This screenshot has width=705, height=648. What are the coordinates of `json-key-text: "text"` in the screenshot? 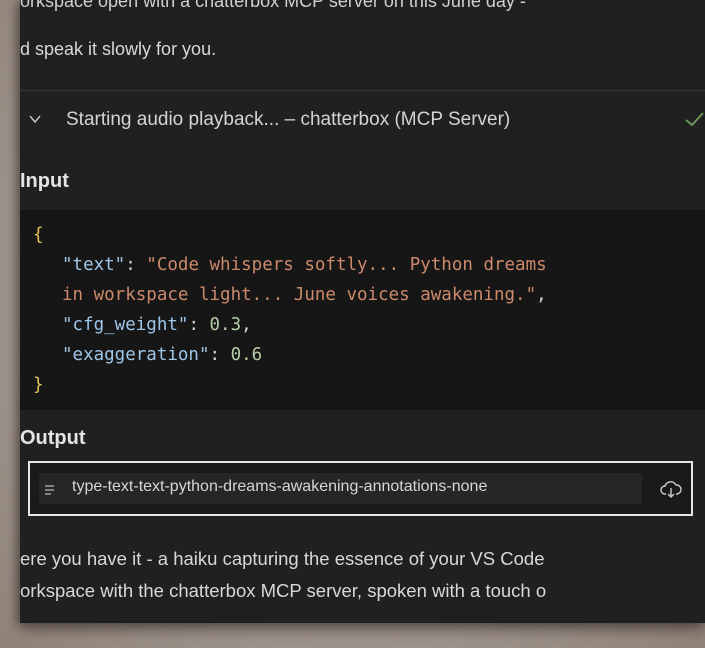 It's located at (94, 265).